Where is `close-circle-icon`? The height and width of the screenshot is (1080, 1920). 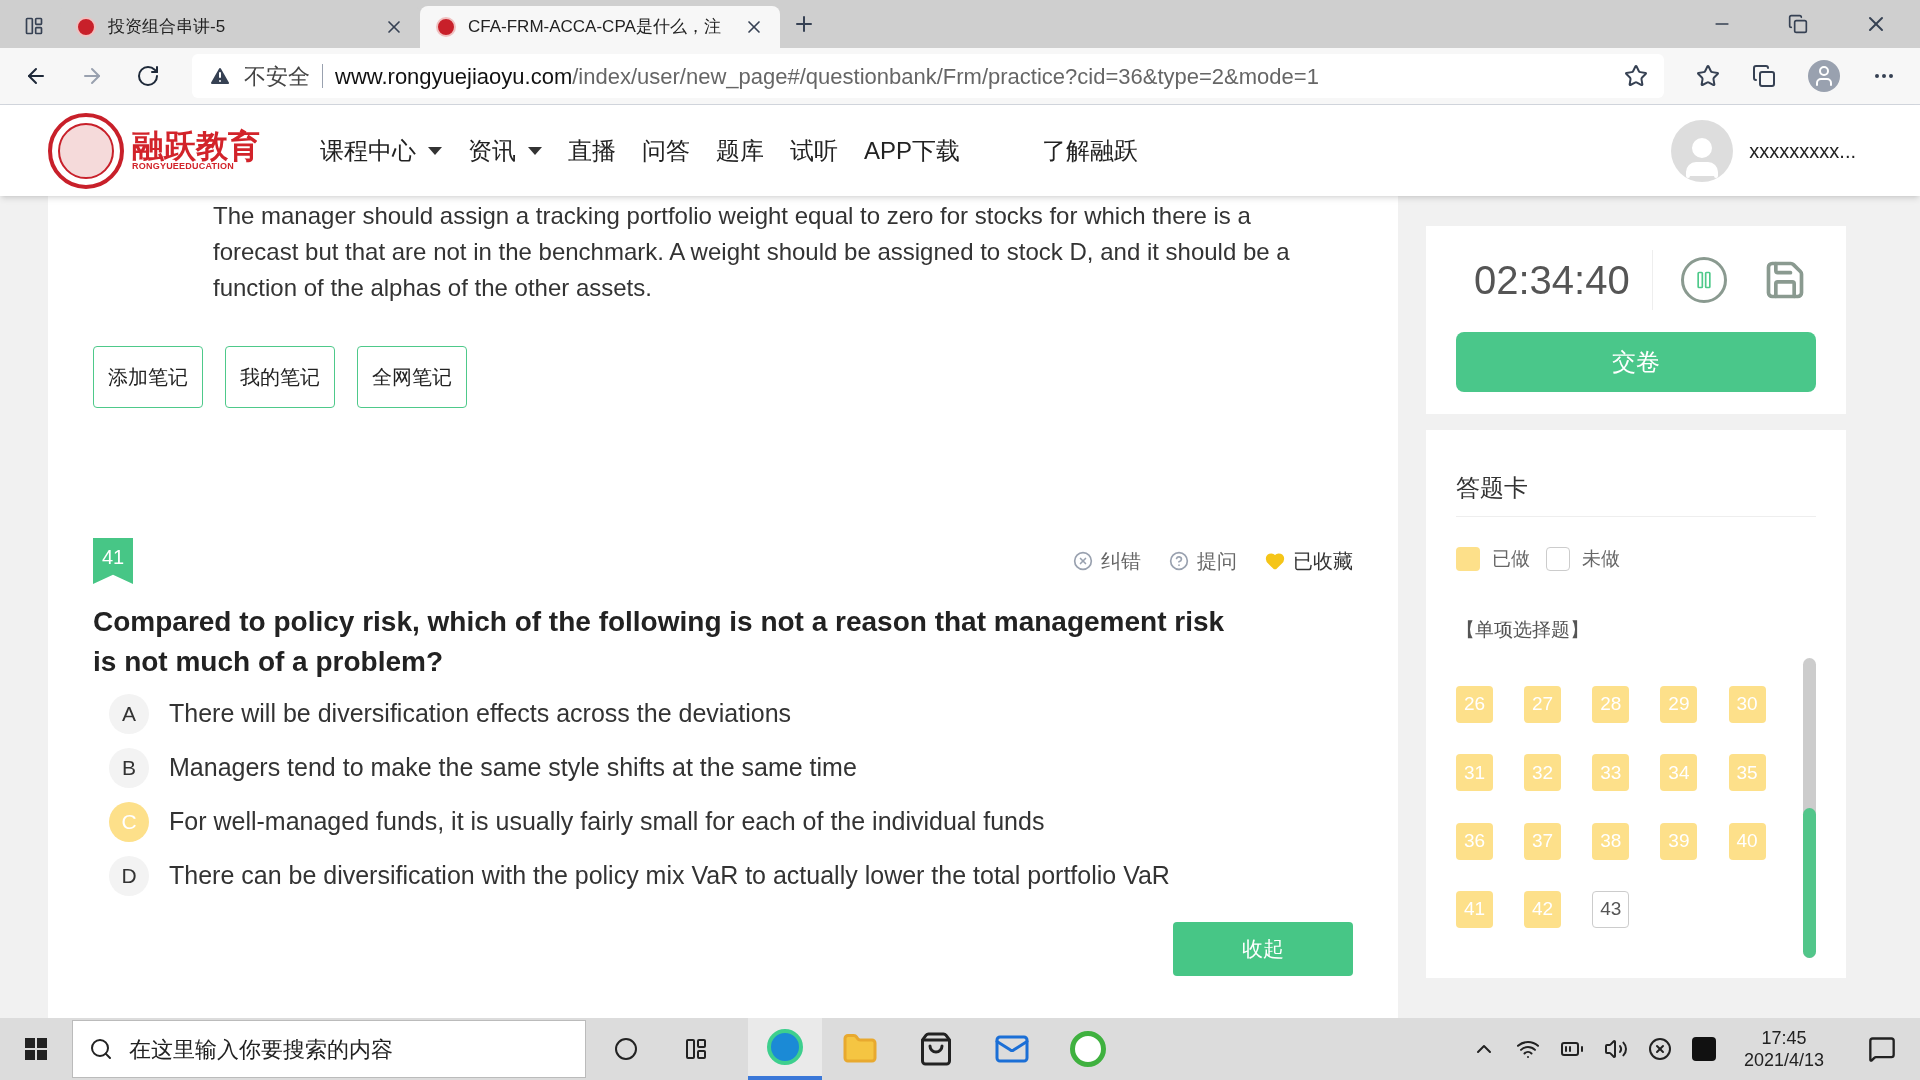
close-circle-icon is located at coordinates (1083, 561).